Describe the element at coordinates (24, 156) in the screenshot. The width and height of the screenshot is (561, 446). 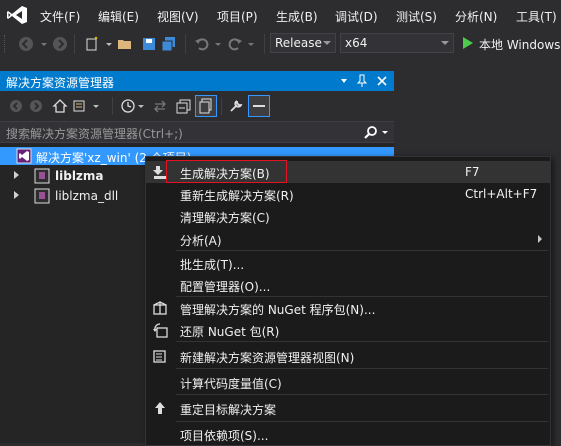
I see `solution-icon` at that location.